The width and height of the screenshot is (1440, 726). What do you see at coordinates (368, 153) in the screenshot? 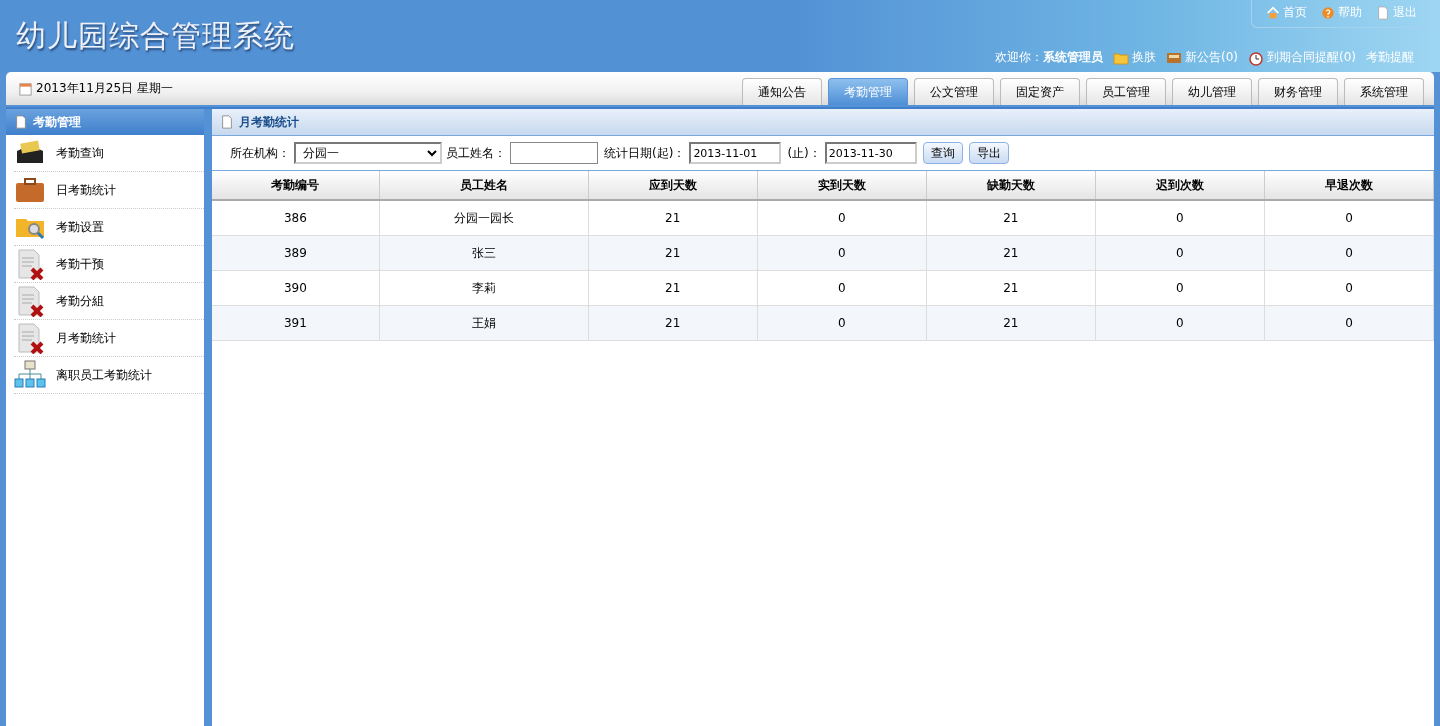
I see `org-select: 分园一` at bounding box center [368, 153].